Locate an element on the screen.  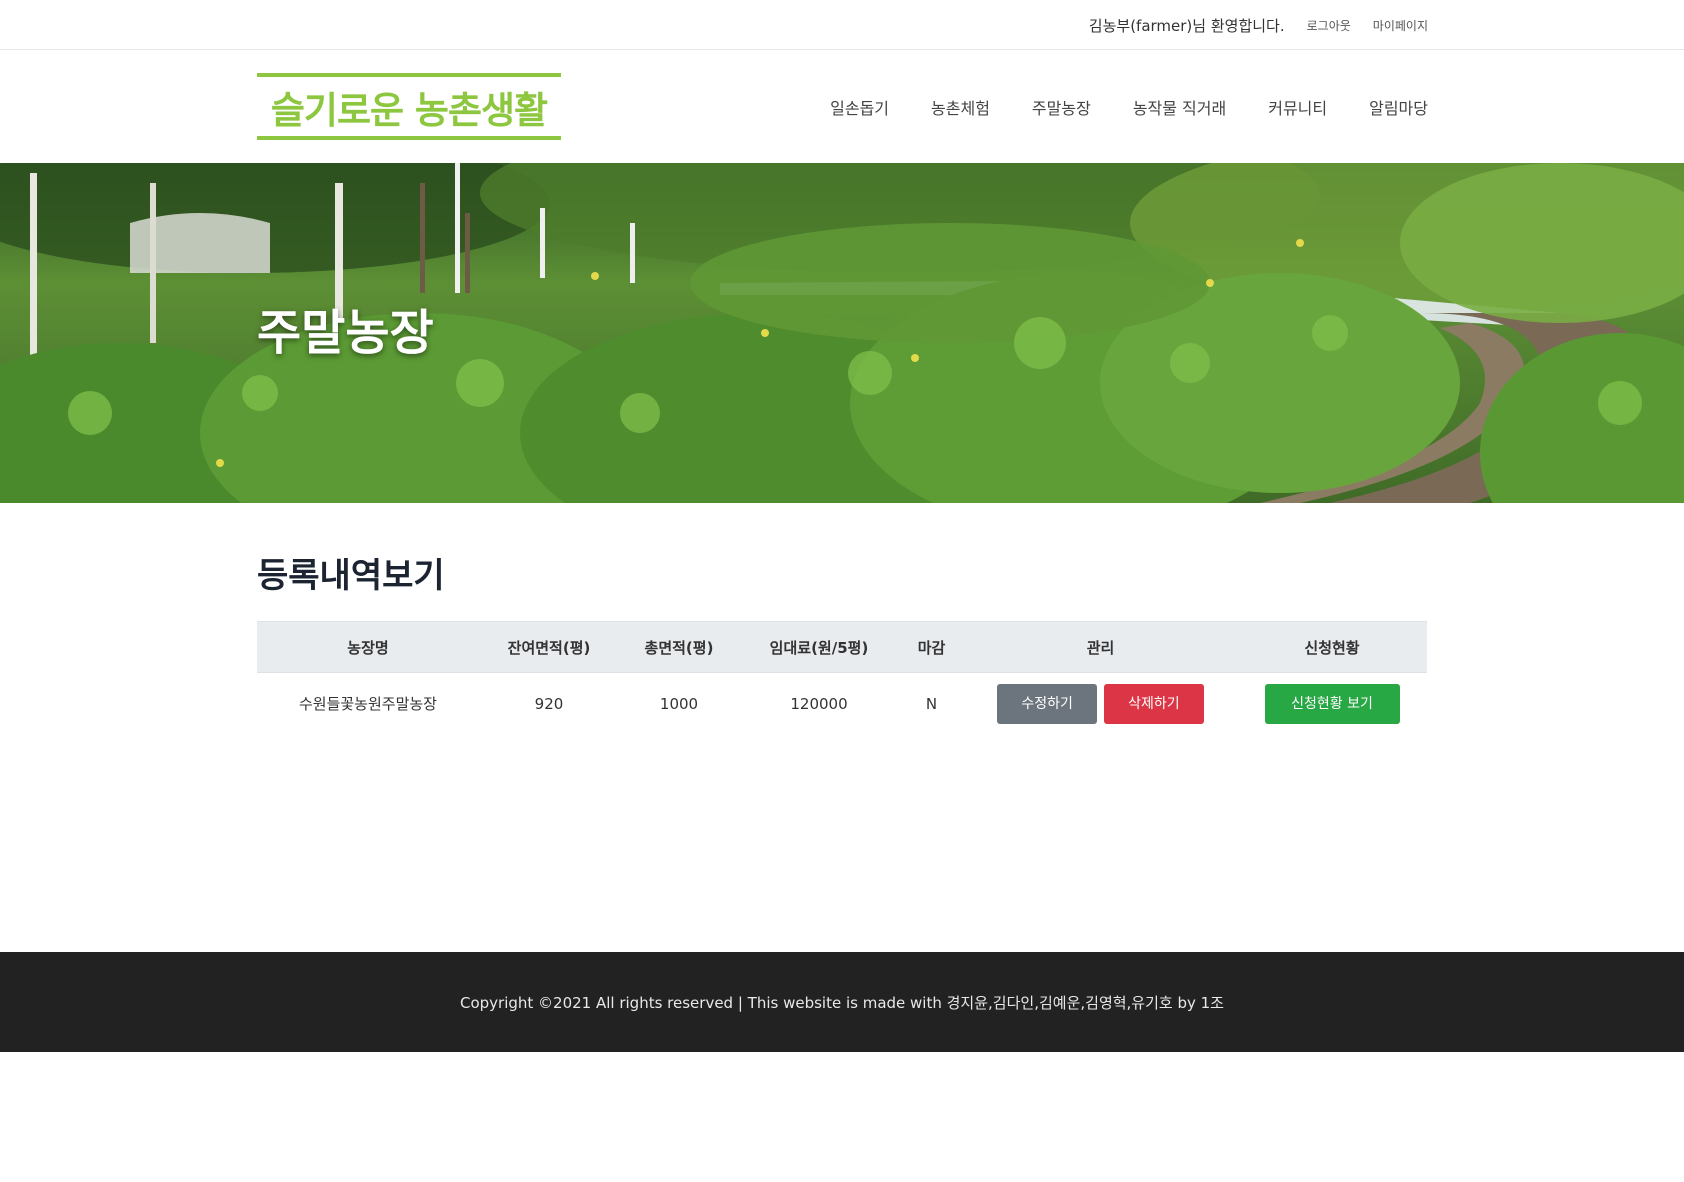
nav-item-rural-experience: 농촌체험 is located at coordinates (960, 107).